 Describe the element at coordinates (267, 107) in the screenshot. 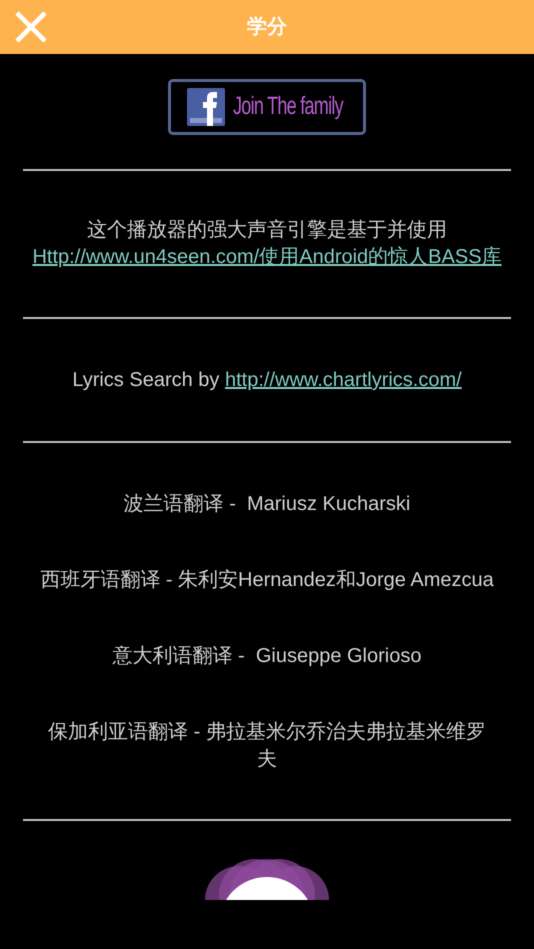

I see `facebook-button: Join The family` at that location.